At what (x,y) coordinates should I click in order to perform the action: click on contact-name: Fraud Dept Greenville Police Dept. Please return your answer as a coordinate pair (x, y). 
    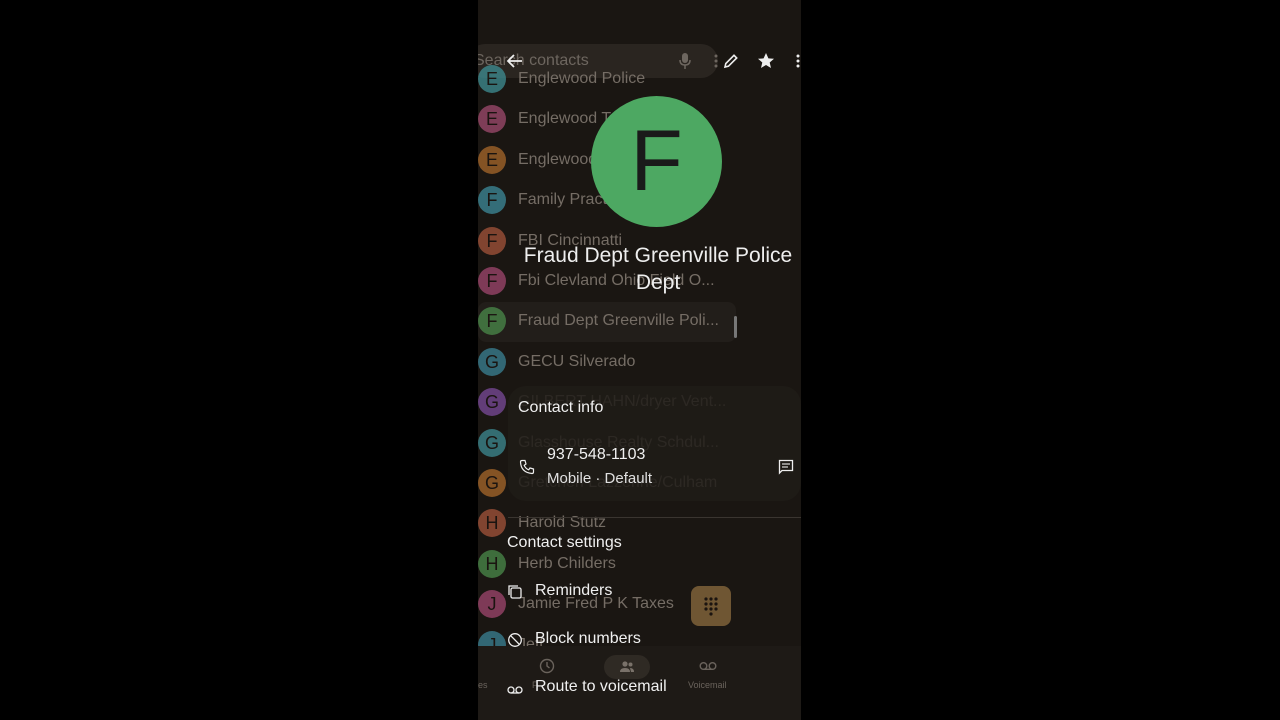
    Looking at the image, I should click on (658, 269).